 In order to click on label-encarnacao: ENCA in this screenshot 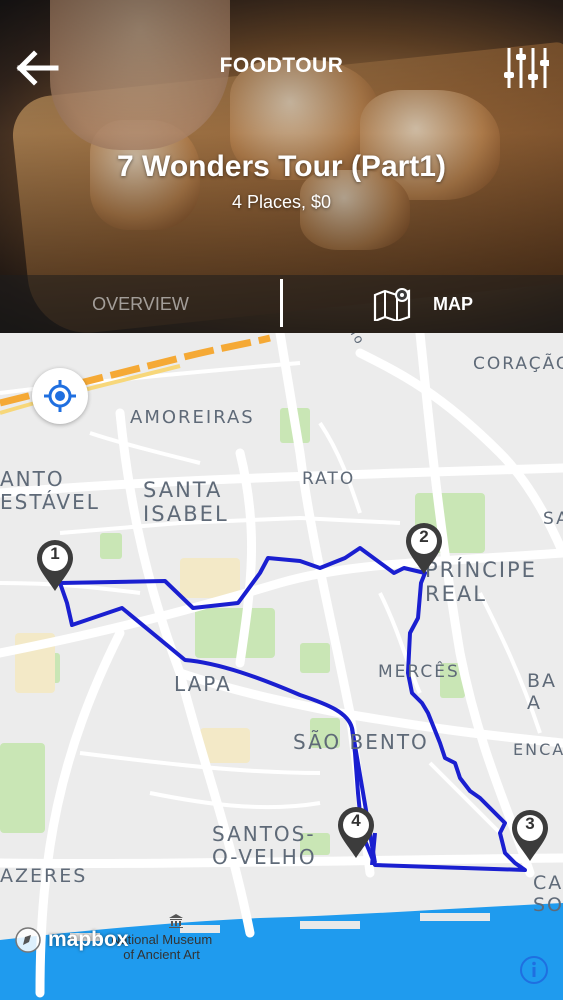, I will do `click(538, 749)`.